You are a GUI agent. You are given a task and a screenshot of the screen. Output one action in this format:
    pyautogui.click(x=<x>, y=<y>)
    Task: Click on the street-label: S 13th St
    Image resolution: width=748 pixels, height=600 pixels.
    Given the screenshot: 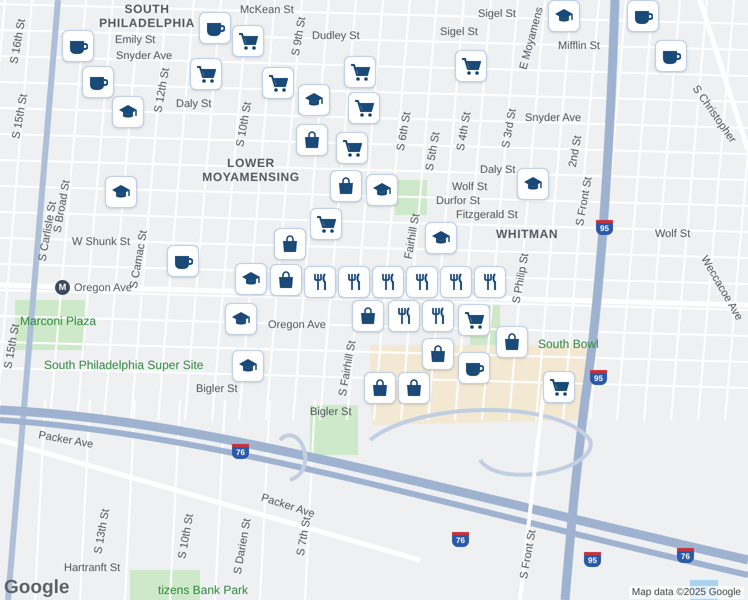 What is the action you would take?
    pyautogui.click(x=102, y=531)
    